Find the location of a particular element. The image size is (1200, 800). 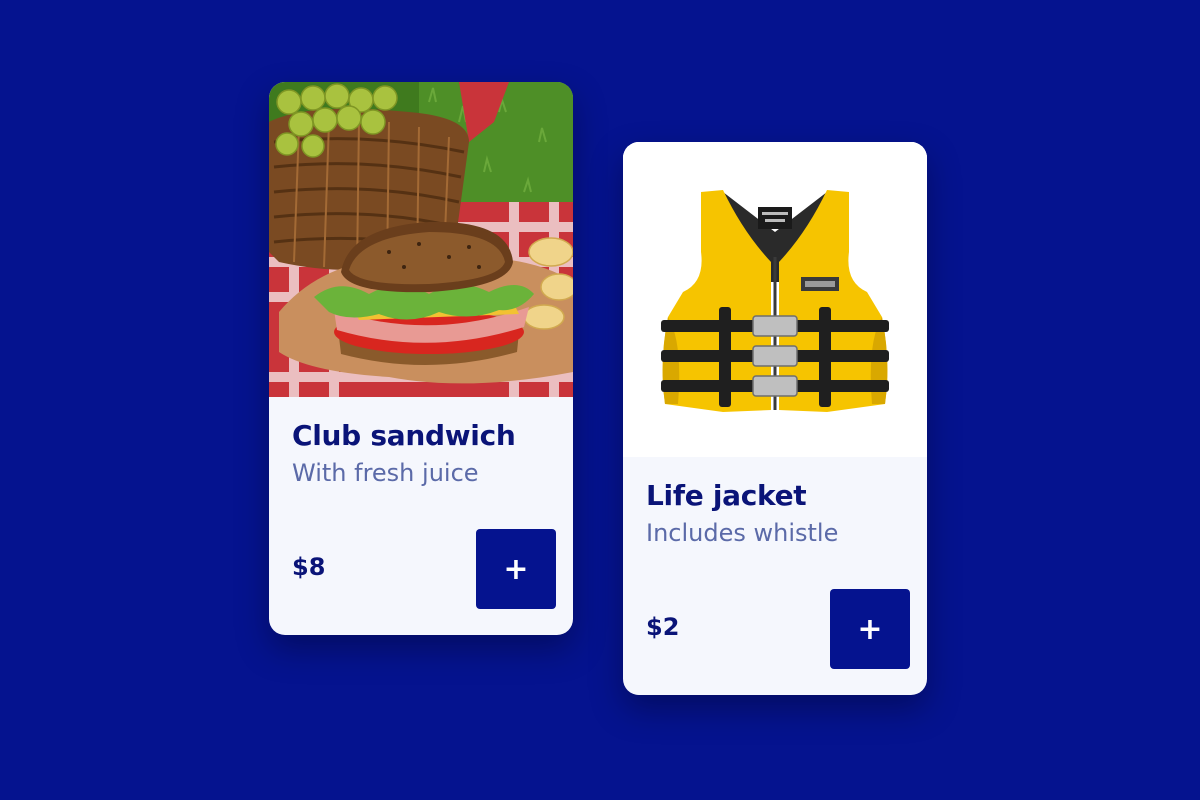

product-subtitle: With fresh juice is located at coordinates (385, 473).